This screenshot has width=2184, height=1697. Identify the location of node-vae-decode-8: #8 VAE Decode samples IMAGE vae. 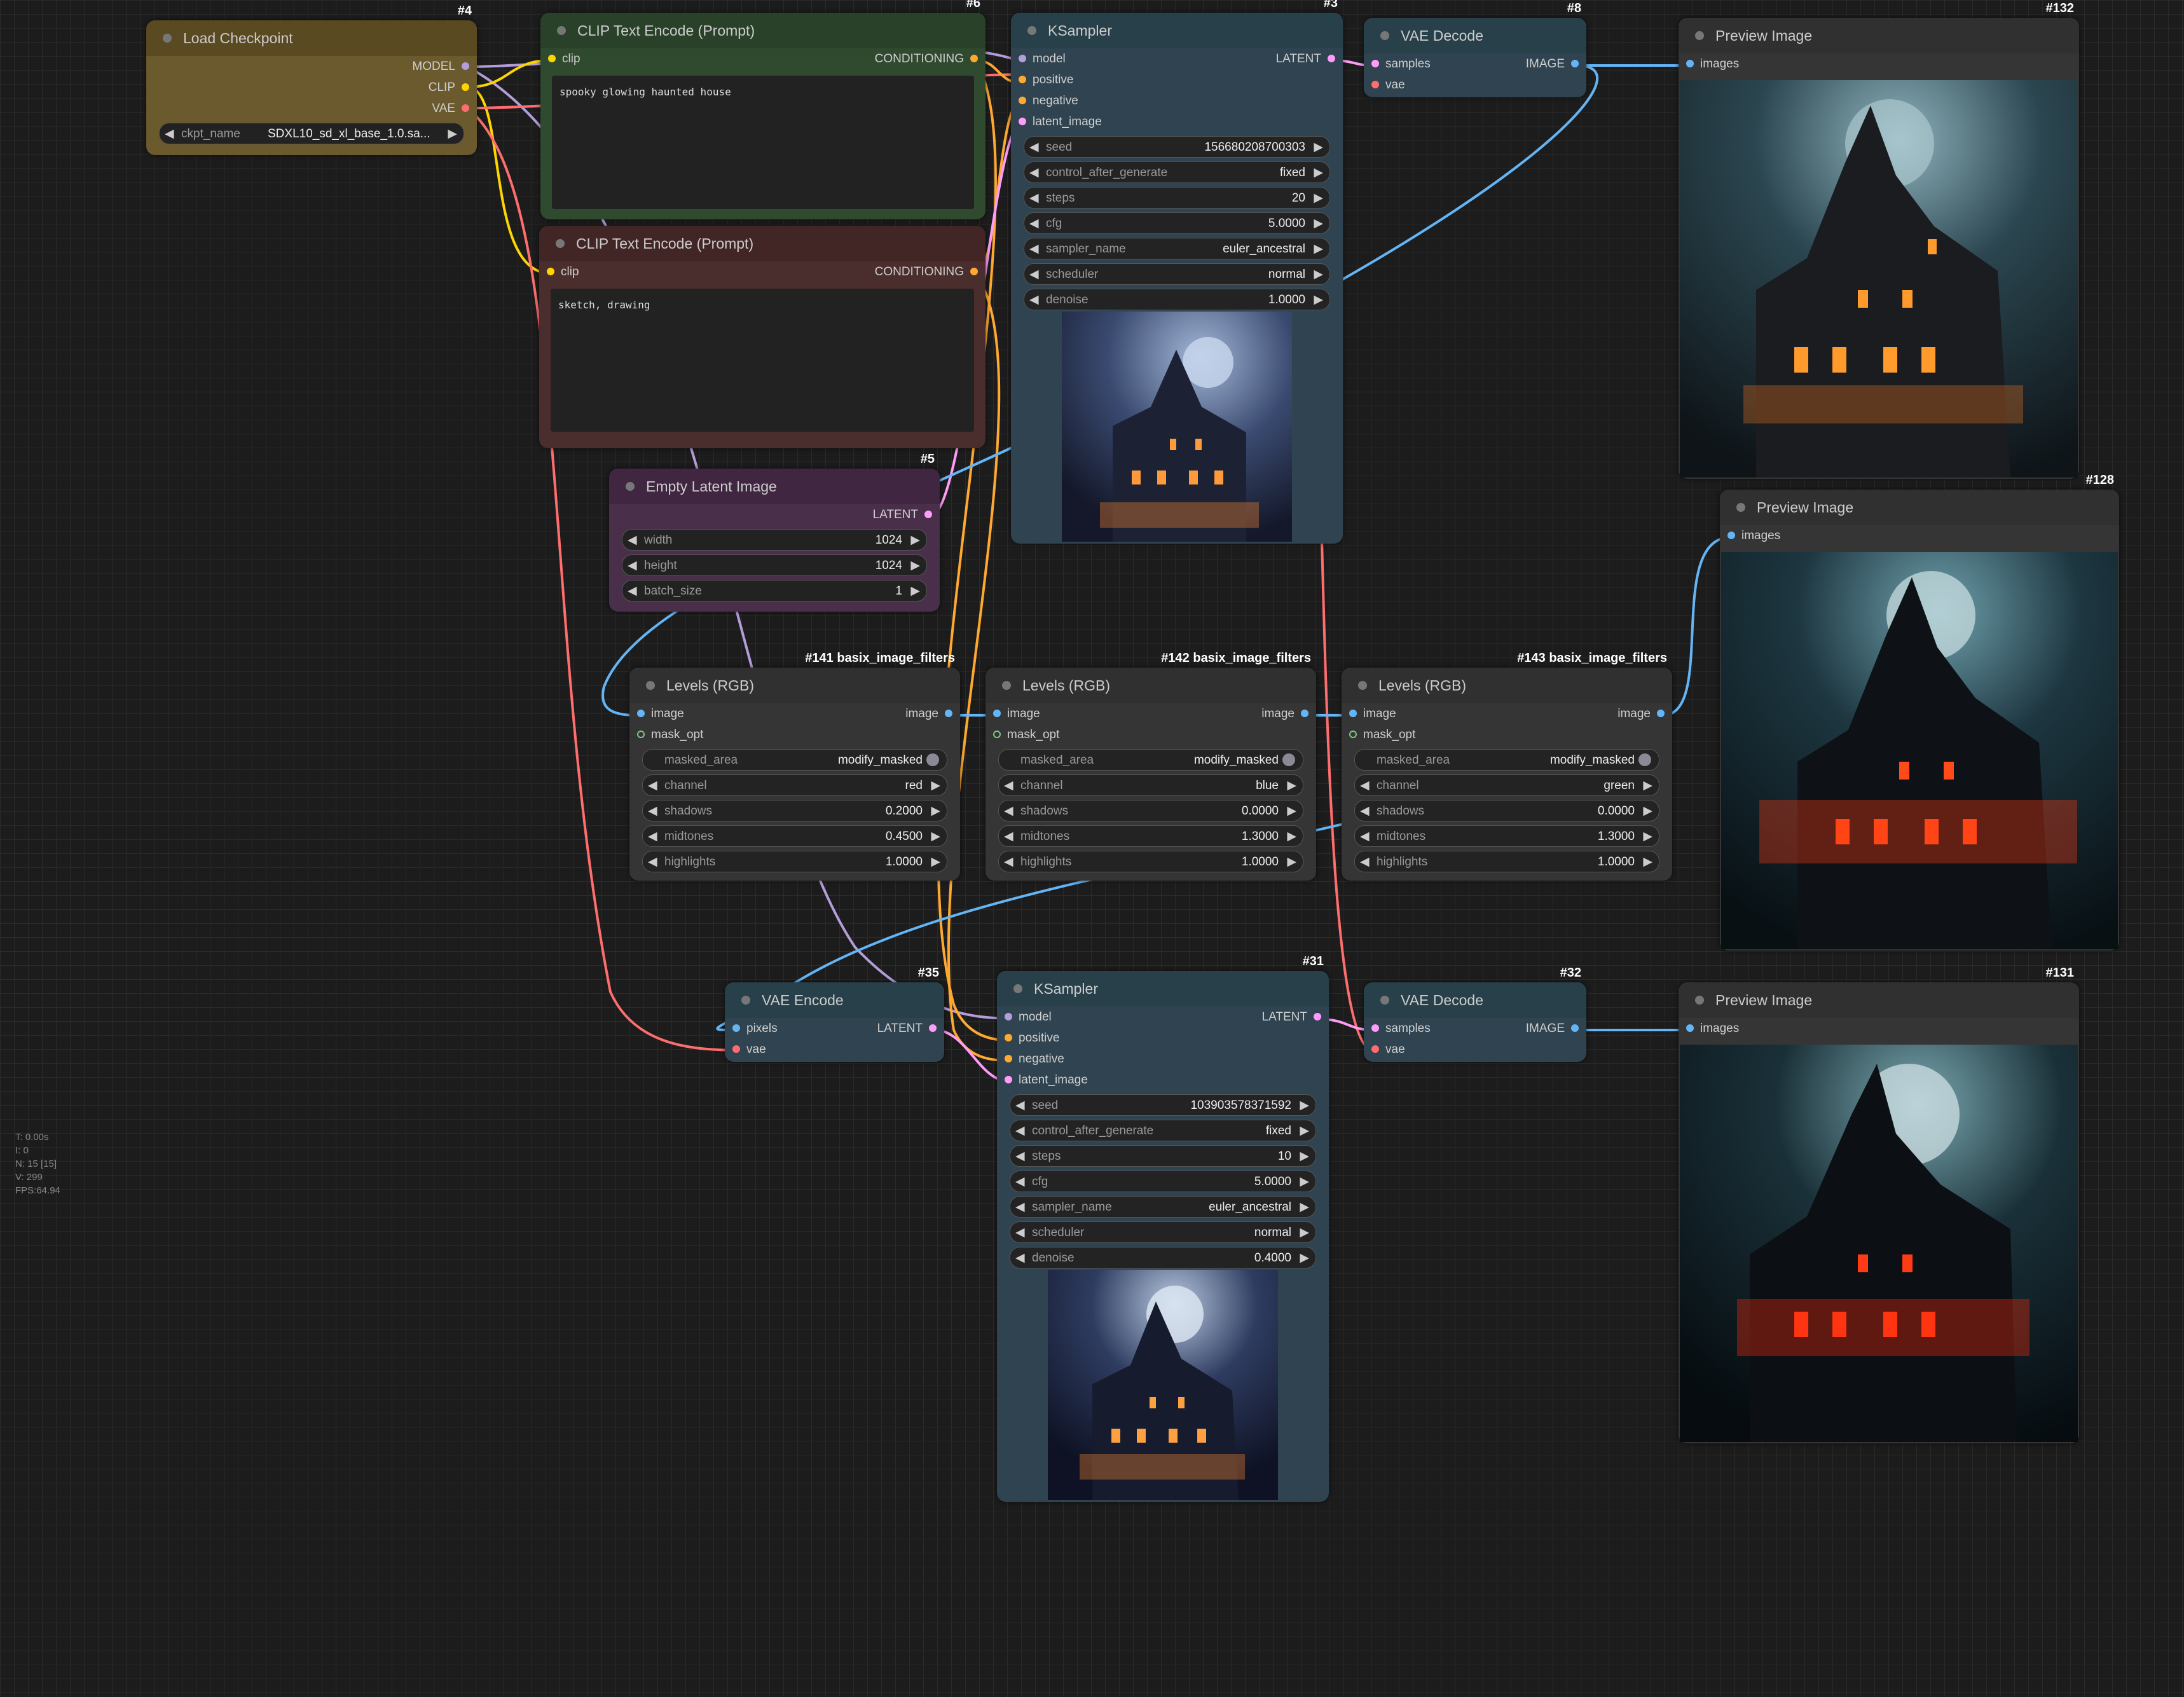
(1475, 49).